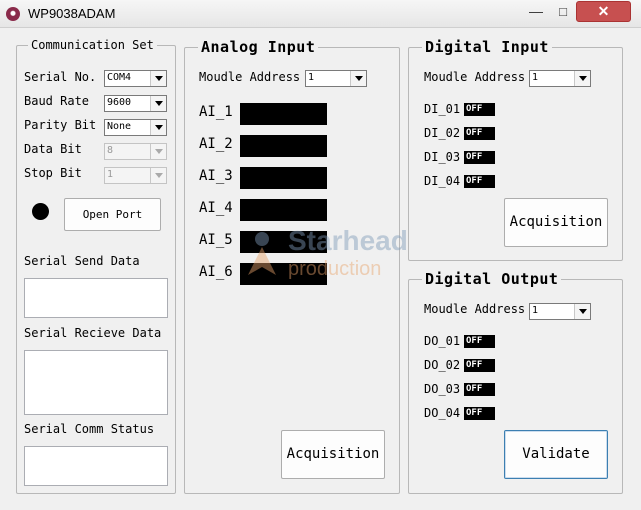  Describe the element at coordinates (475, 309) in the screenshot. I see `do-module-address-label: Moudle Address` at that location.